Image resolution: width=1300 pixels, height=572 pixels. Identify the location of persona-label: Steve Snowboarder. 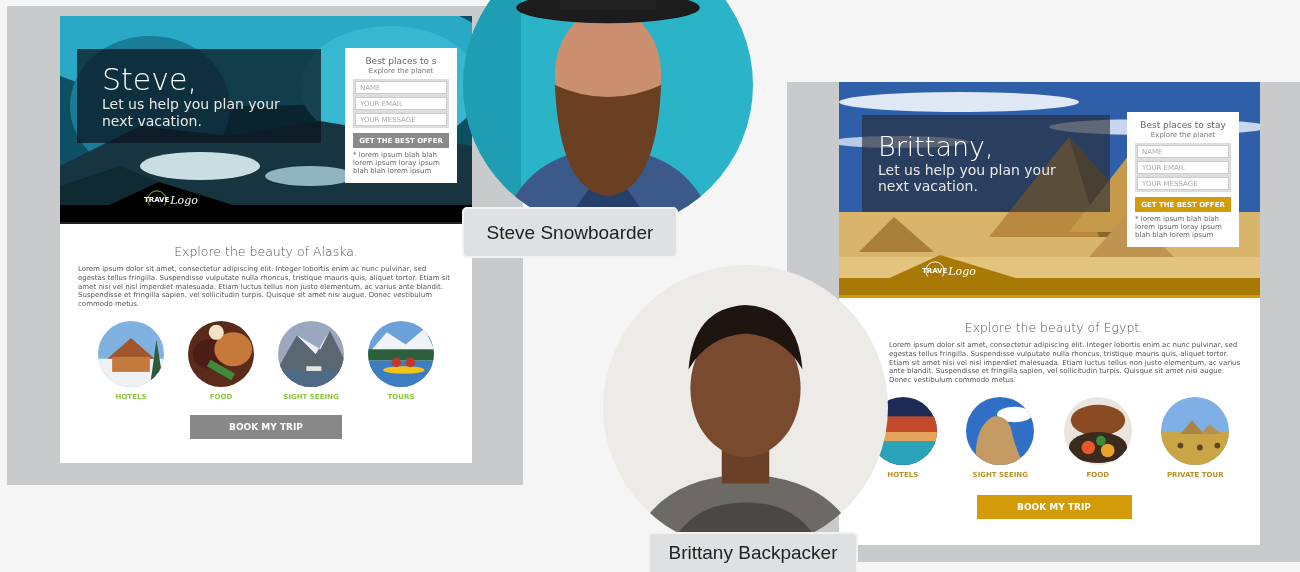
(570, 232).